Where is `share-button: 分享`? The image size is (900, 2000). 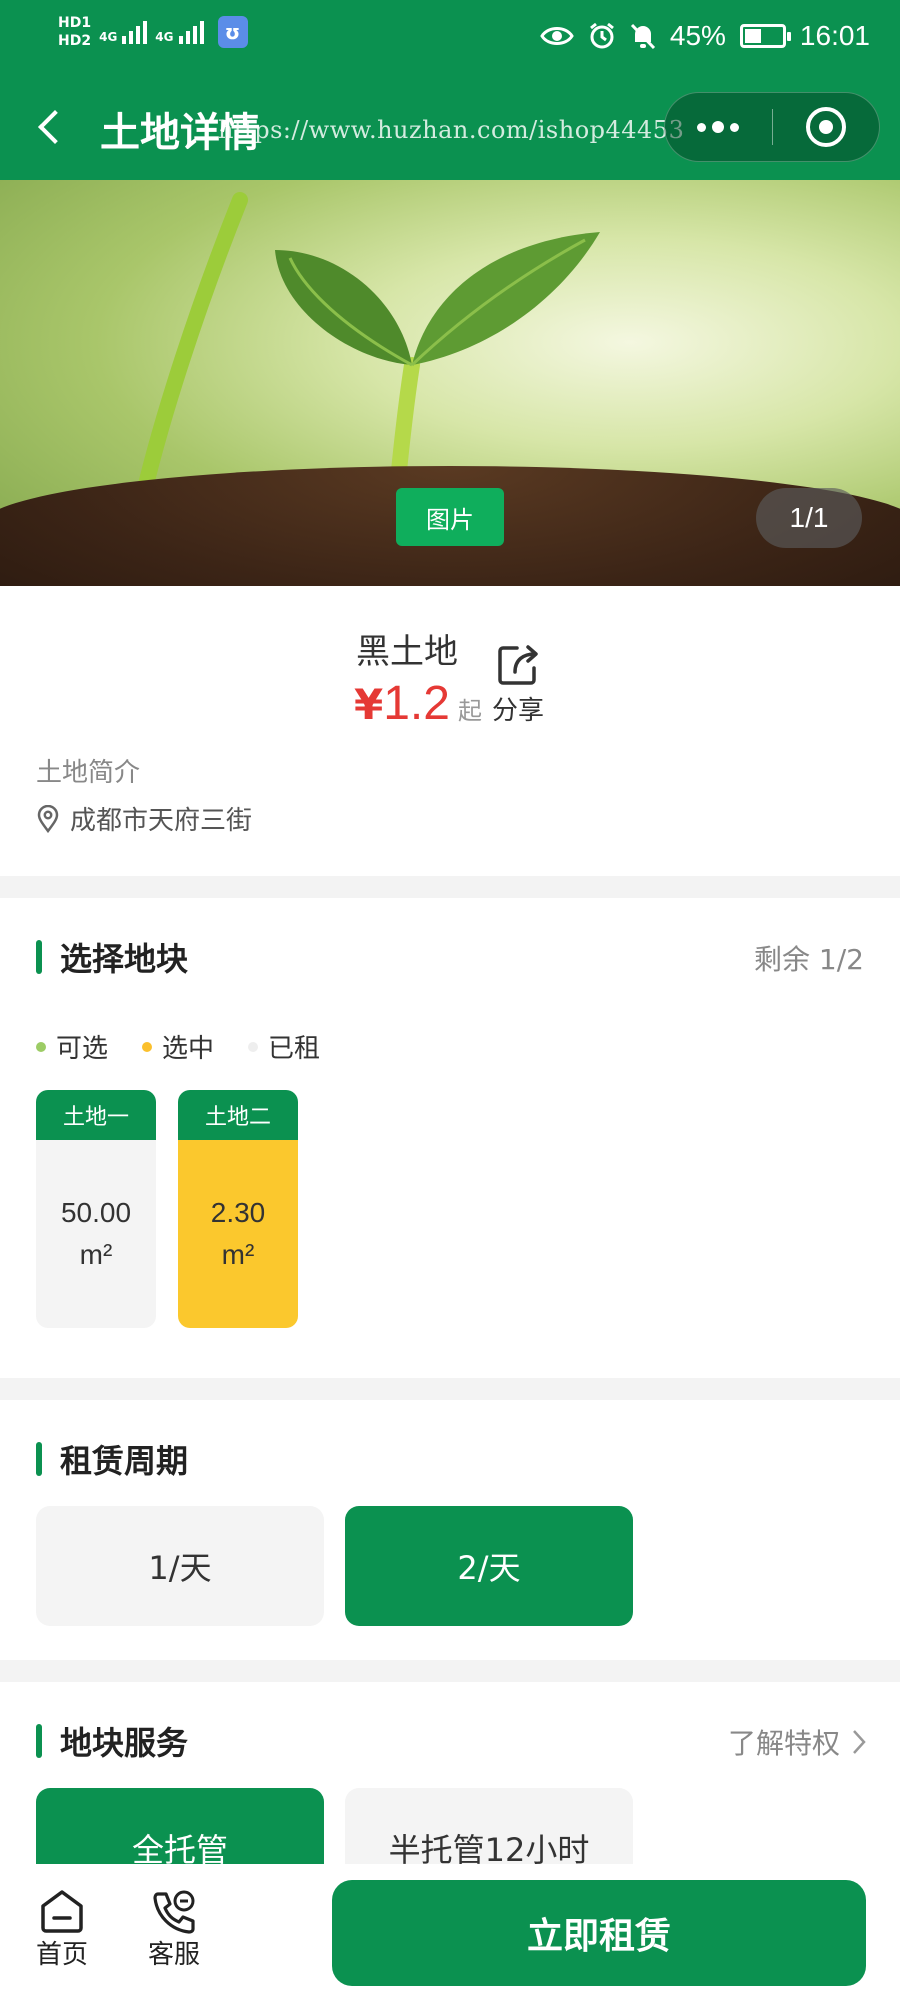 share-button: 分享 is located at coordinates (518, 684).